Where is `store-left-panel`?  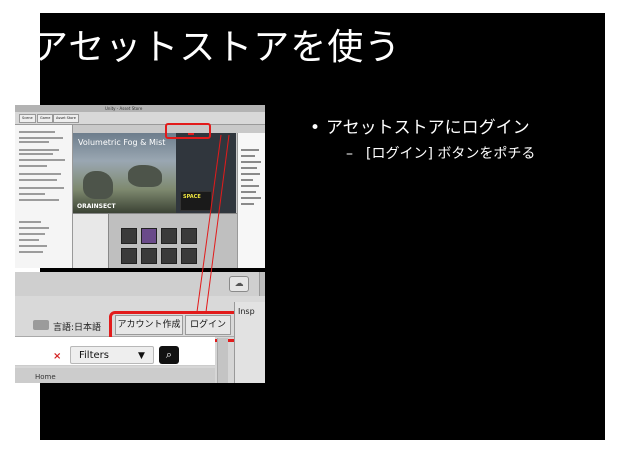
store-left-panel is located at coordinates (44, 196).